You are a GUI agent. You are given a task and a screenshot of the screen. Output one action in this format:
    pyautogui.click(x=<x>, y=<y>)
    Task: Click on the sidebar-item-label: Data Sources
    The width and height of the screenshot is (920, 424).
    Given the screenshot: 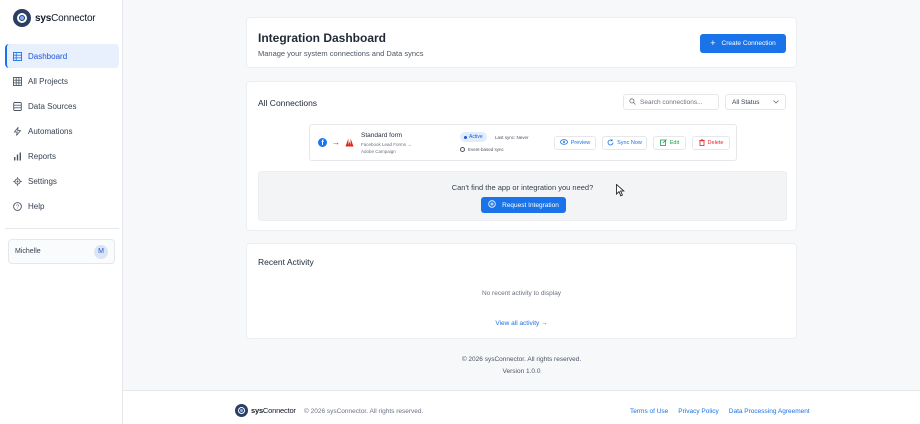 What is the action you would take?
    pyautogui.click(x=52, y=106)
    